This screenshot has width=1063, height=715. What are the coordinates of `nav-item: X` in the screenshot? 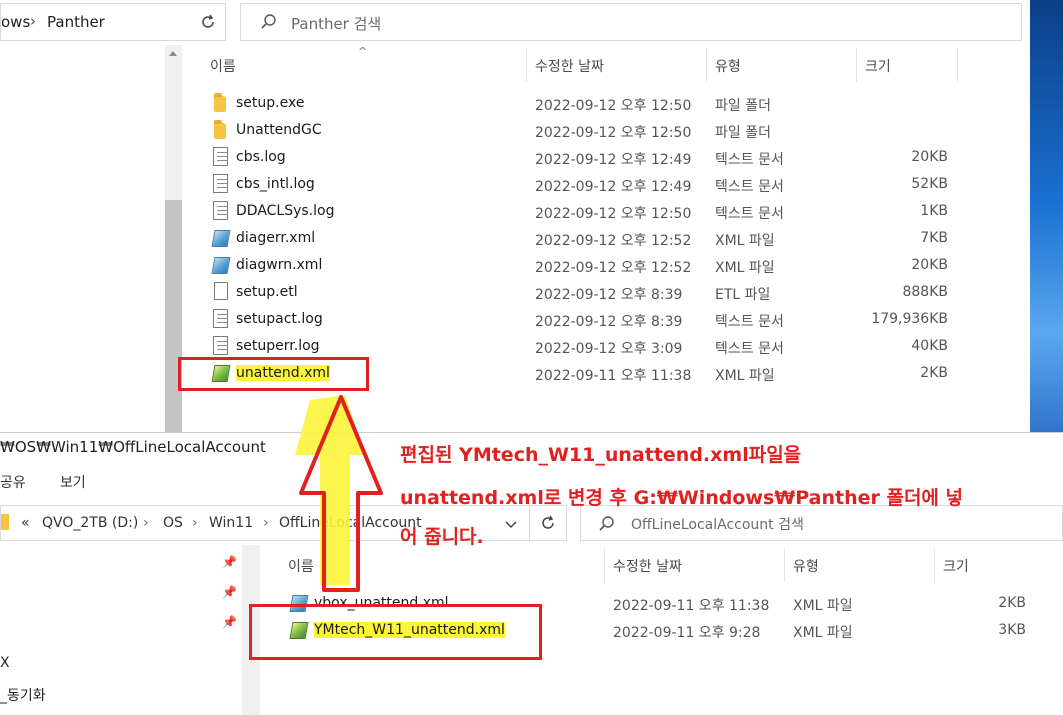 It's located at (5, 663).